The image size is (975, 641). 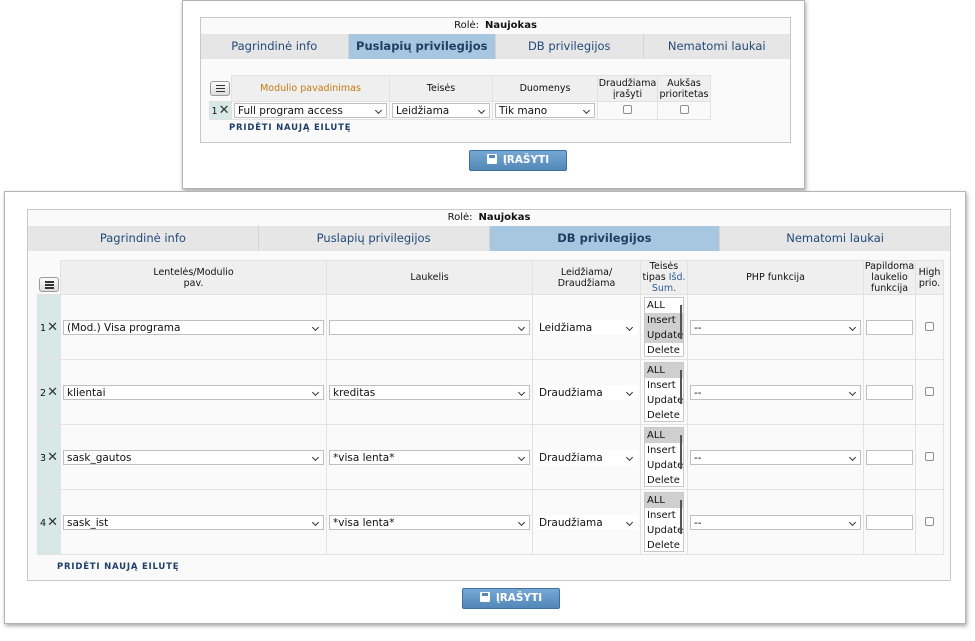 I want to click on right-type-link: Sum., so click(x=664, y=288).